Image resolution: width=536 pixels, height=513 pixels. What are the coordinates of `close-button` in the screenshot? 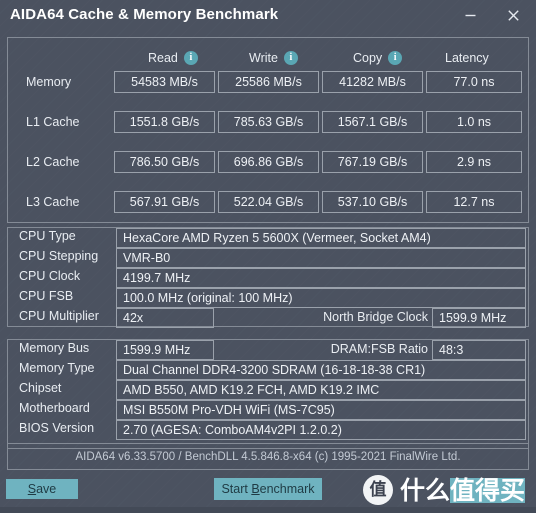 It's located at (513, 15).